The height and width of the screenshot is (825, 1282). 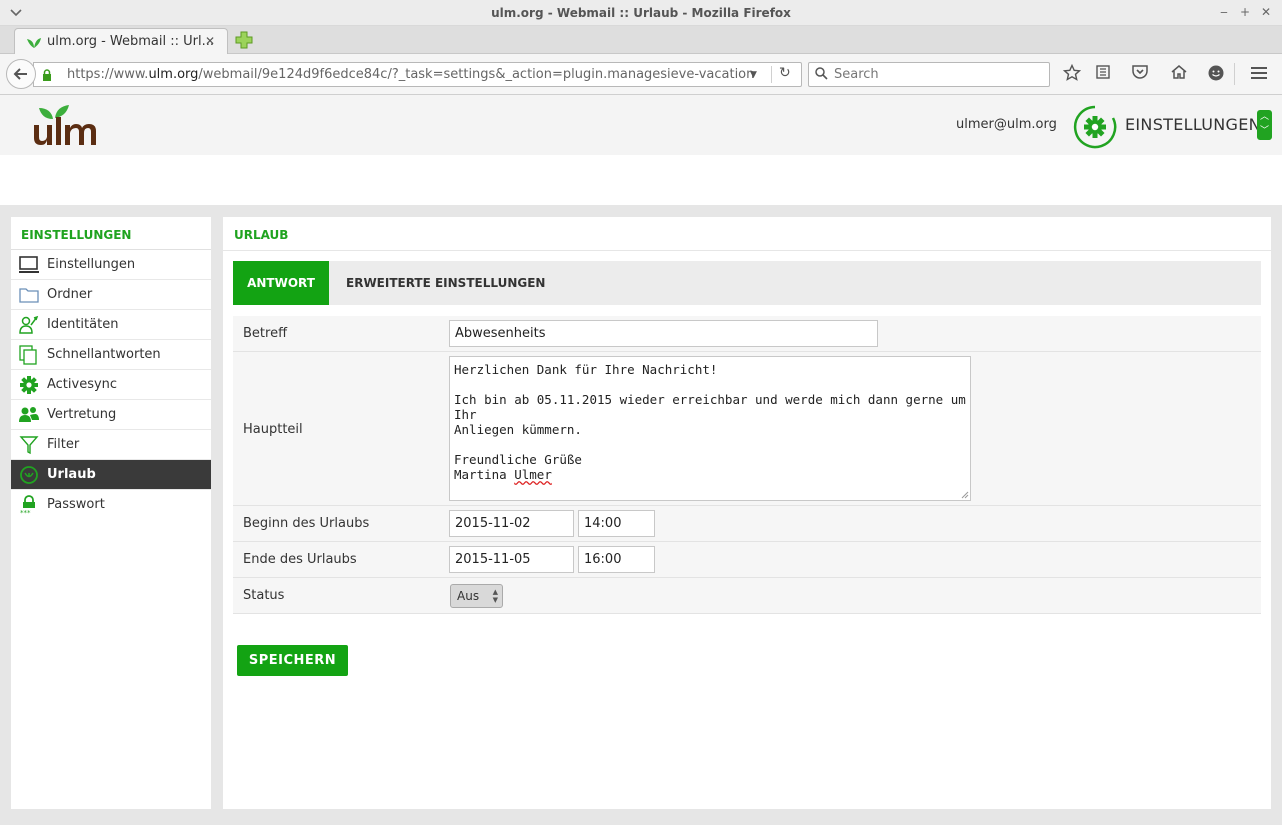 I want to click on url-separator, so click(x=771, y=74).